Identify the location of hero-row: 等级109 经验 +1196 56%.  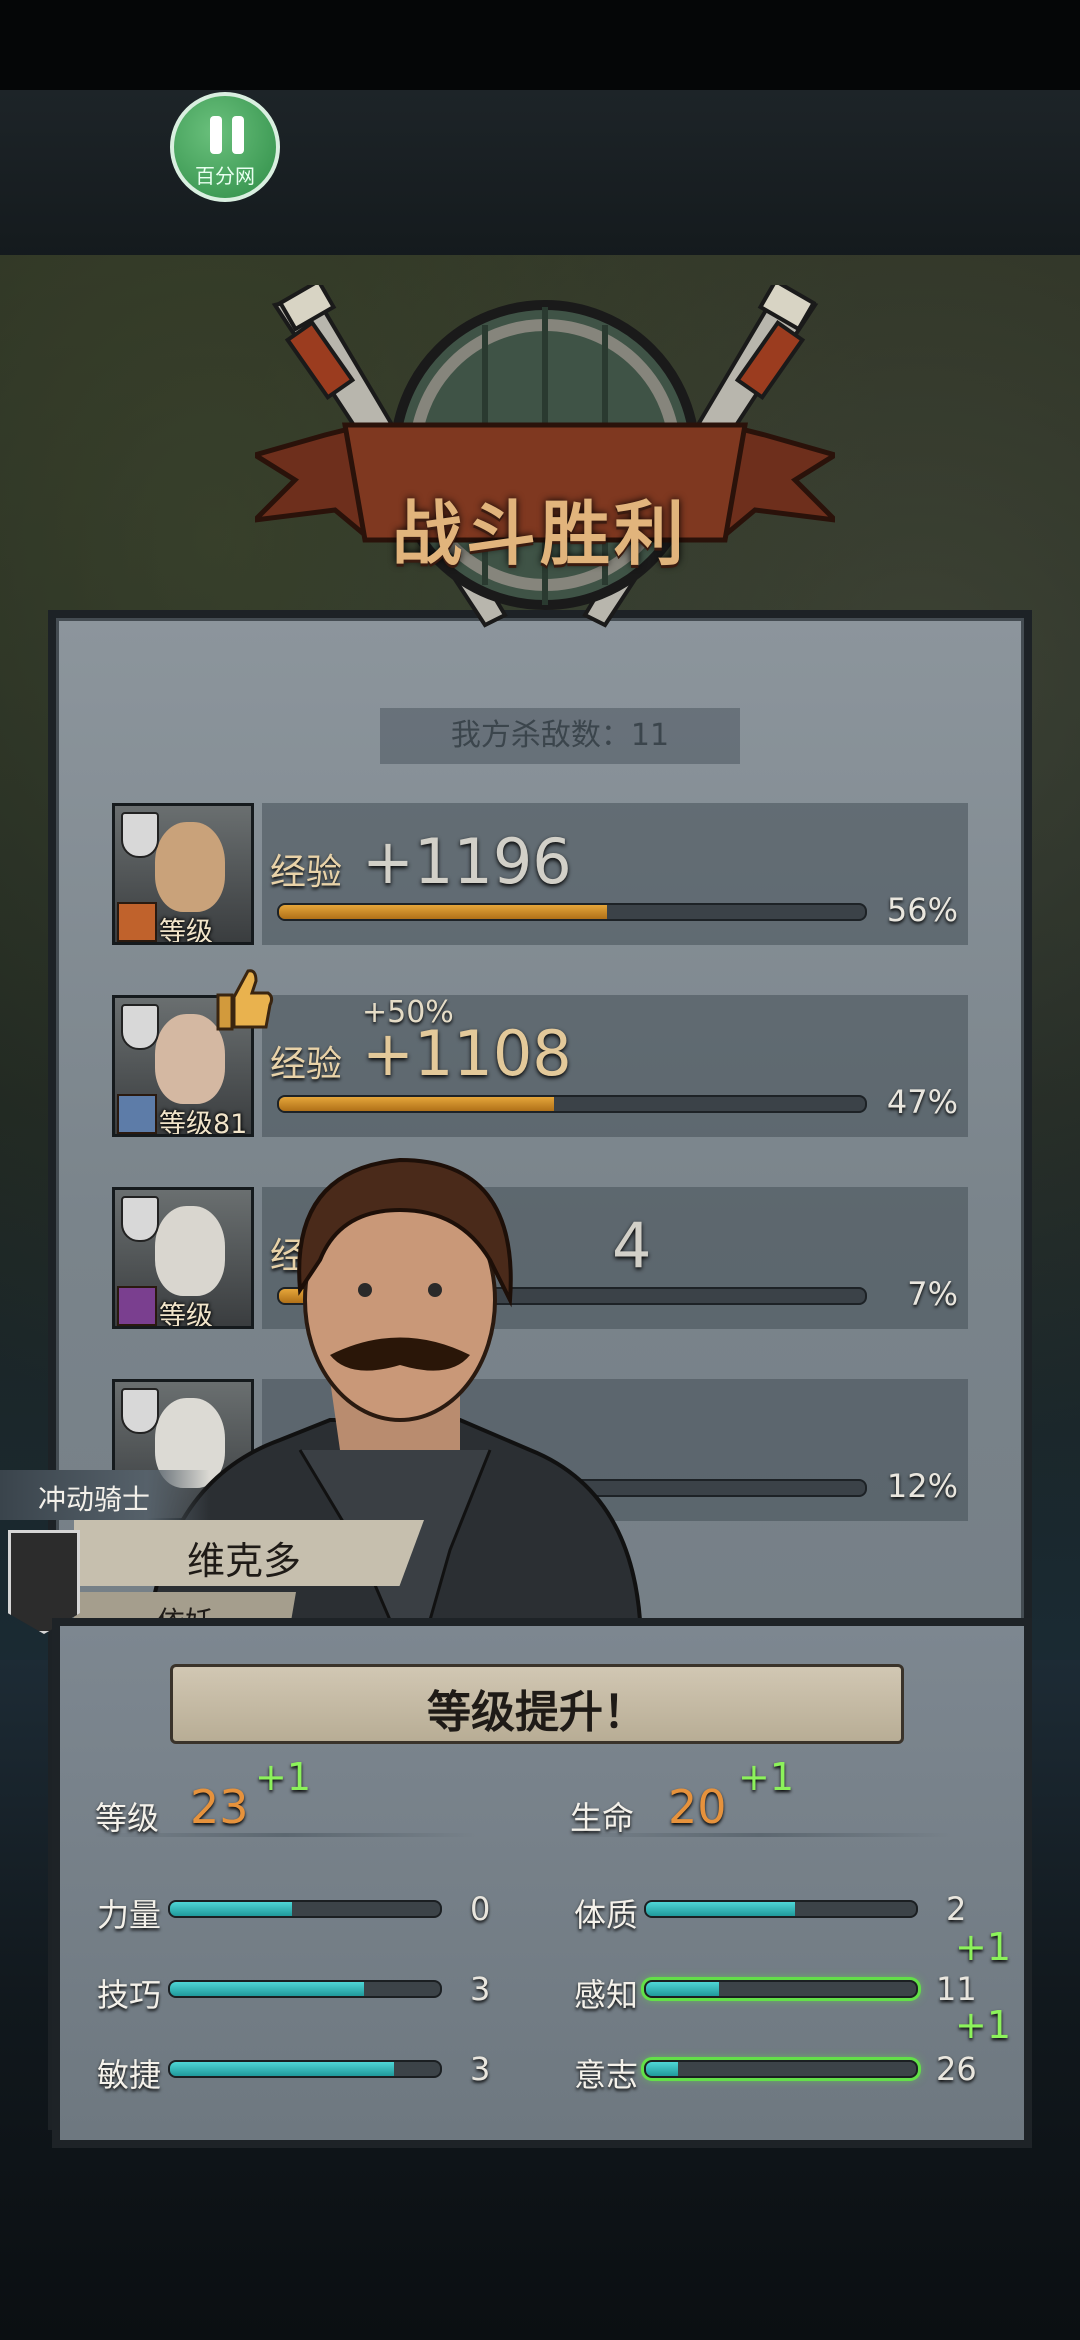
(540, 874).